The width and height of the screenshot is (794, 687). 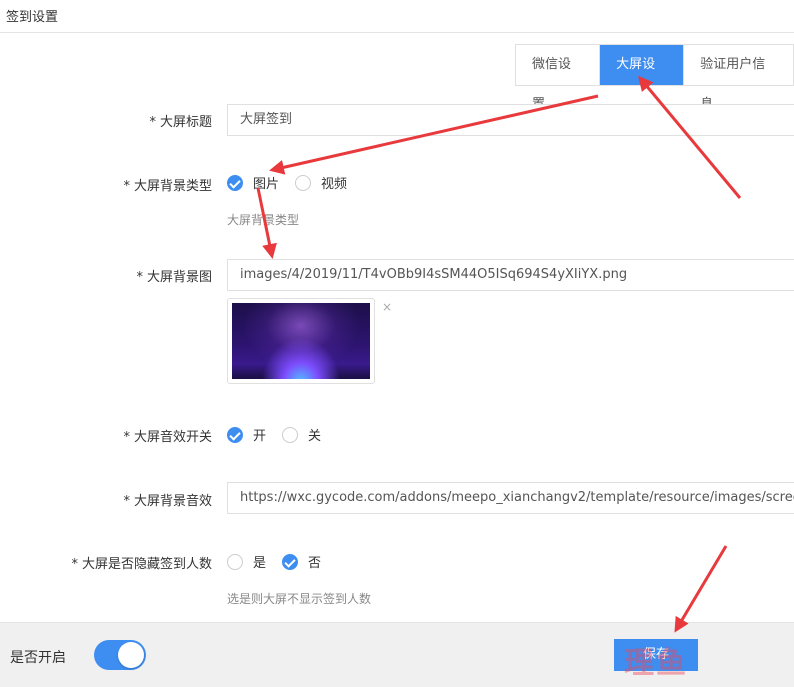 I want to click on remove-image-icon: ×, so click(x=387, y=307).